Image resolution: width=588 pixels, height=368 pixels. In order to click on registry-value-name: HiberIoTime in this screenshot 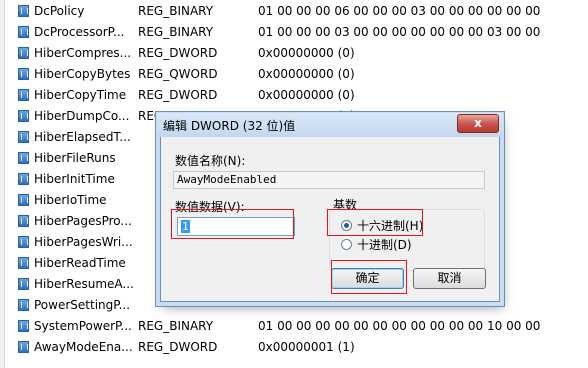, I will do `click(70, 200)`.